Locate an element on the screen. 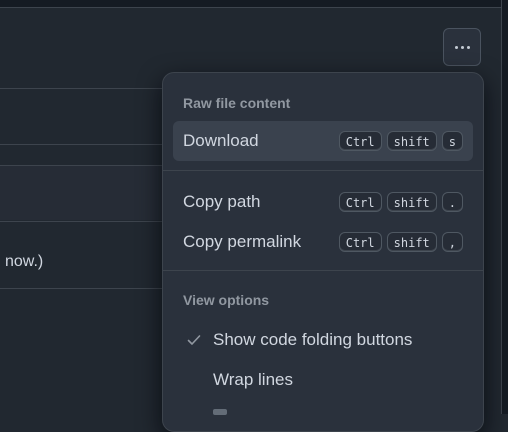 Image resolution: width=508 pixels, height=432 pixels. right-scrollbar-strip is located at coordinates (504, 207).